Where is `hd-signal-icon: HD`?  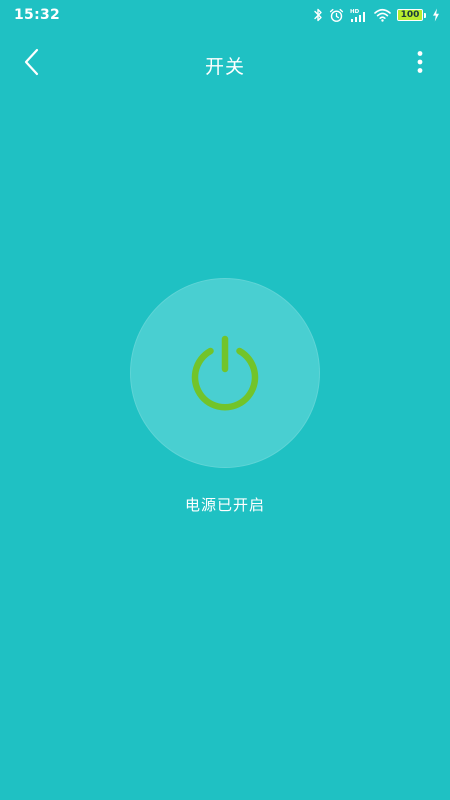 hd-signal-icon: HD is located at coordinates (359, 15).